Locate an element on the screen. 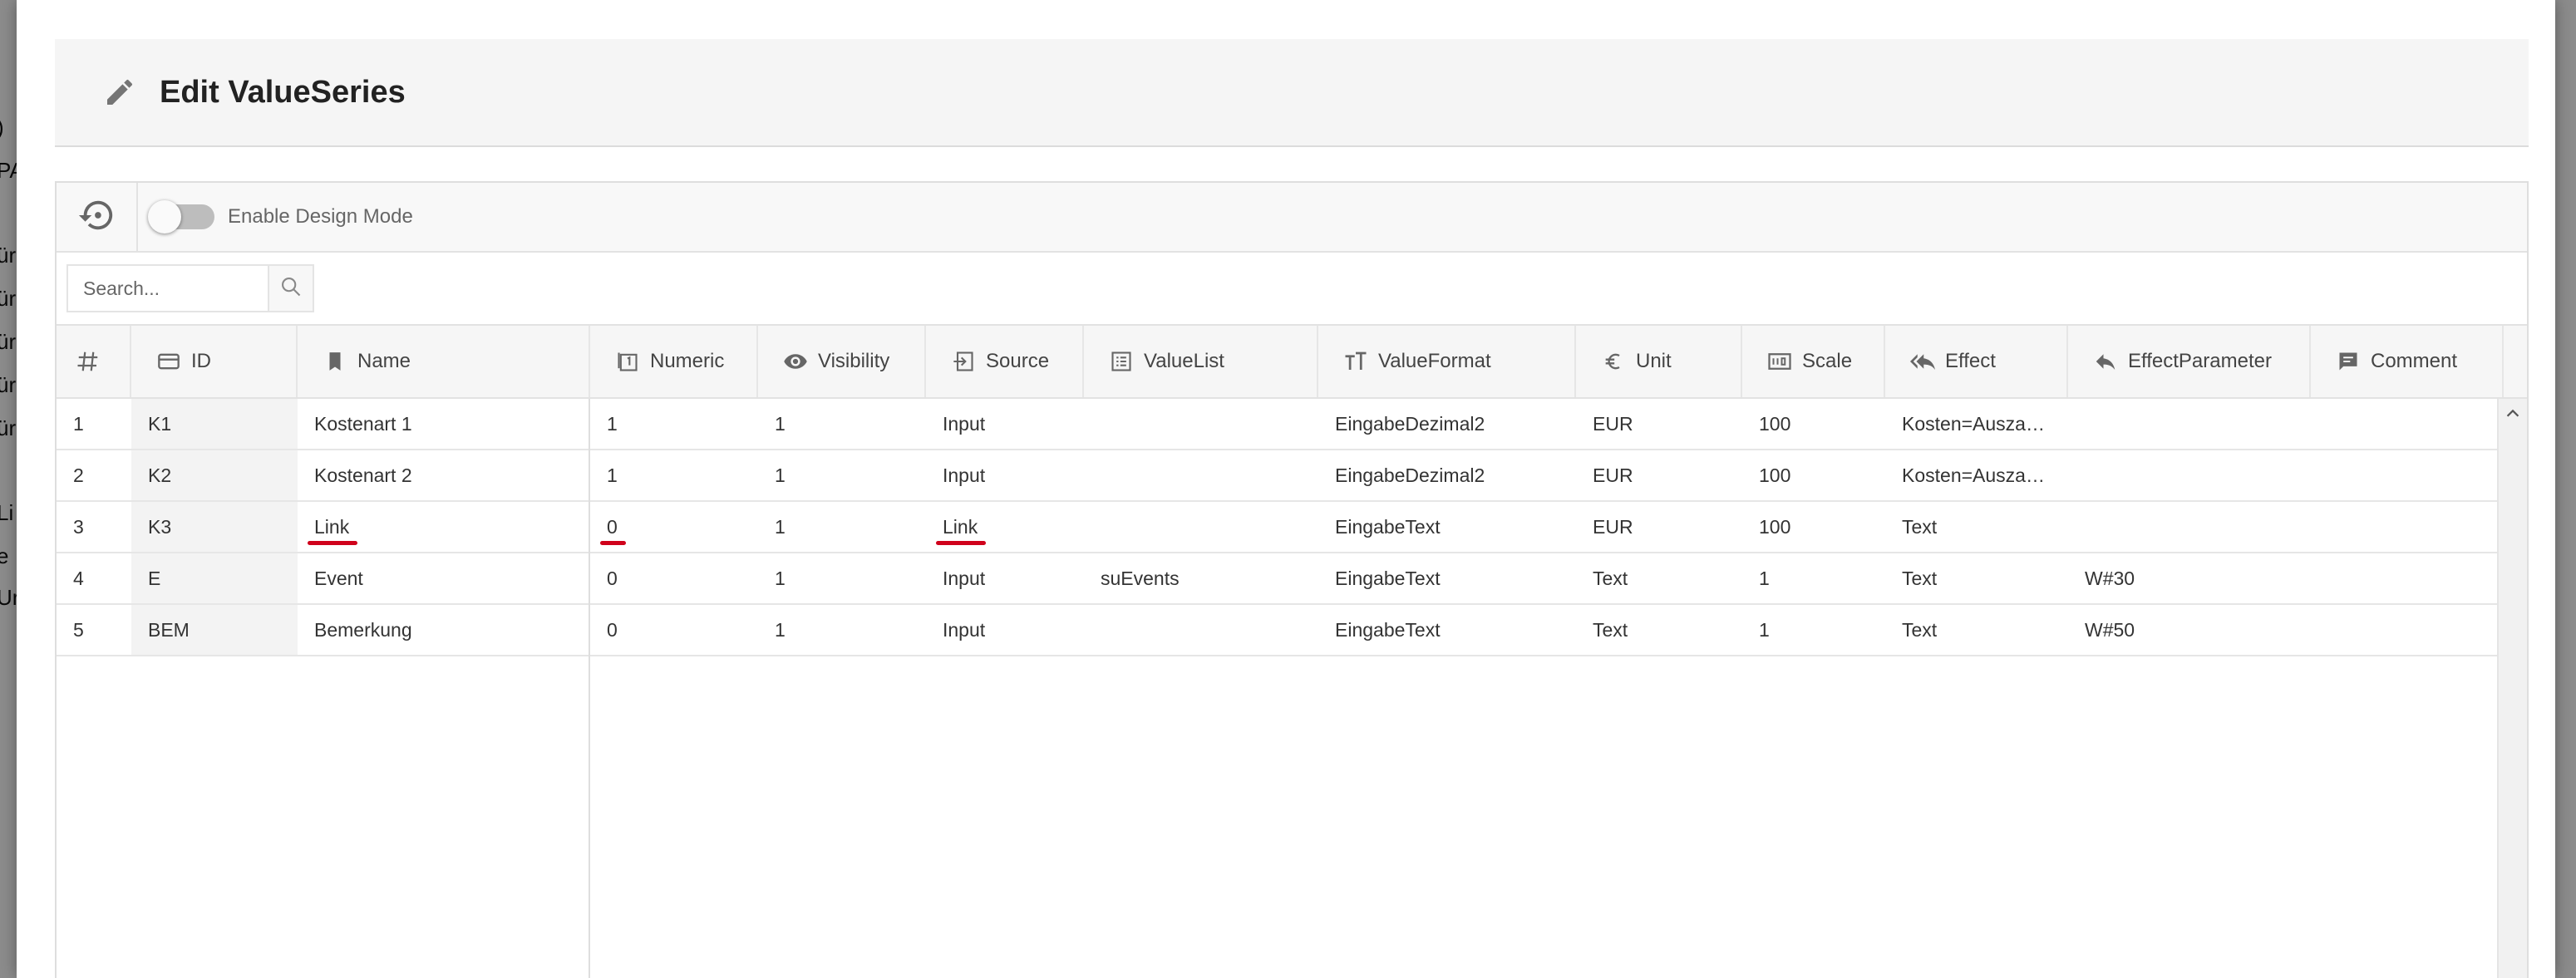 The image size is (2576, 978). table-row: 3 K3 Link 0 1 Link EingabeText EUR 100 Text is located at coordinates (1277, 527).